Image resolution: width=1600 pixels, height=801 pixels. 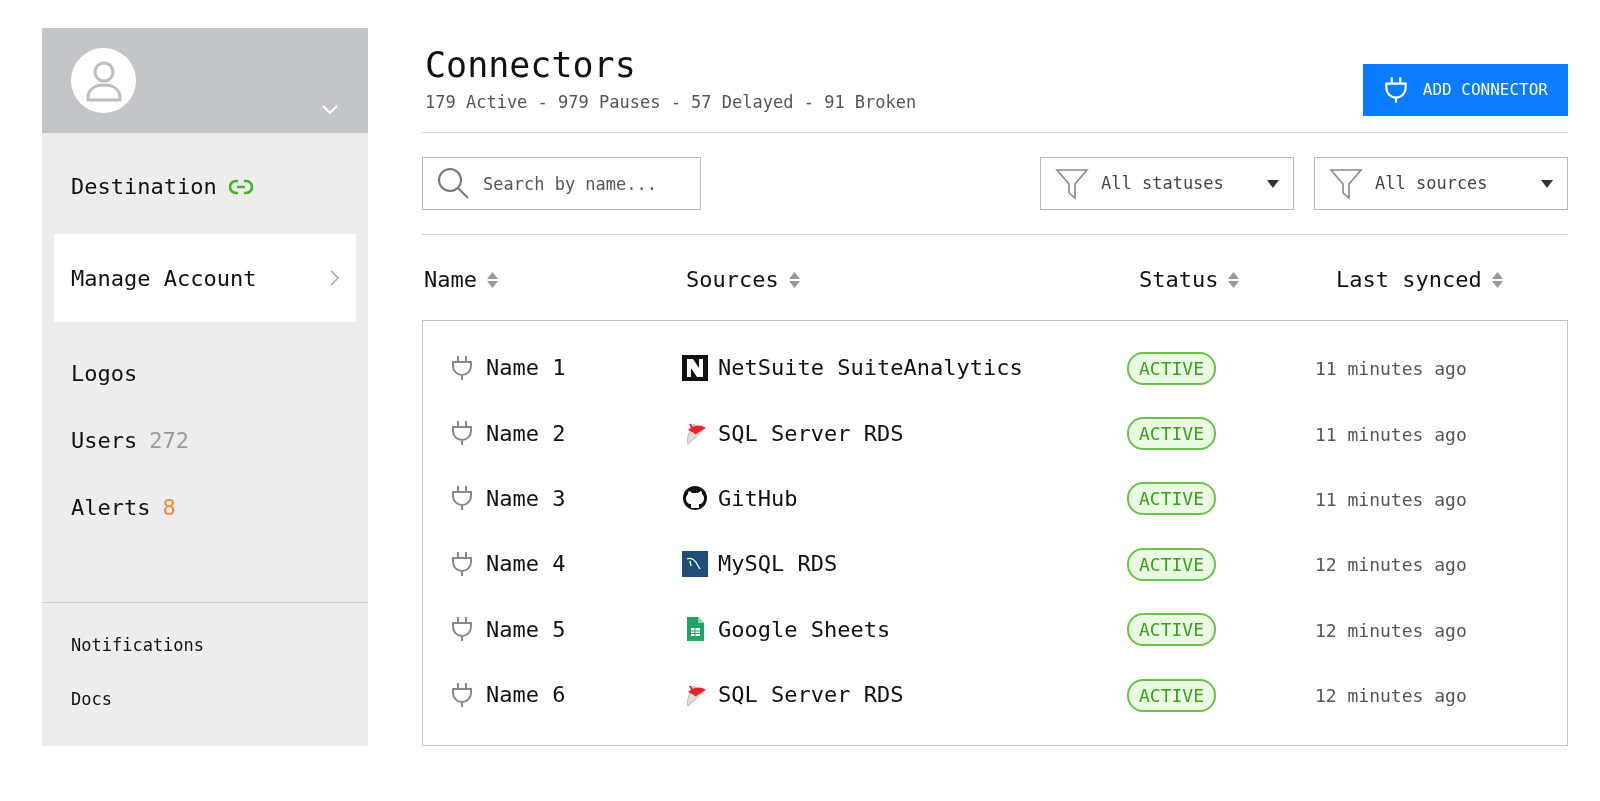 What do you see at coordinates (169, 441) in the screenshot?
I see `count-label: 272` at bounding box center [169, 441].